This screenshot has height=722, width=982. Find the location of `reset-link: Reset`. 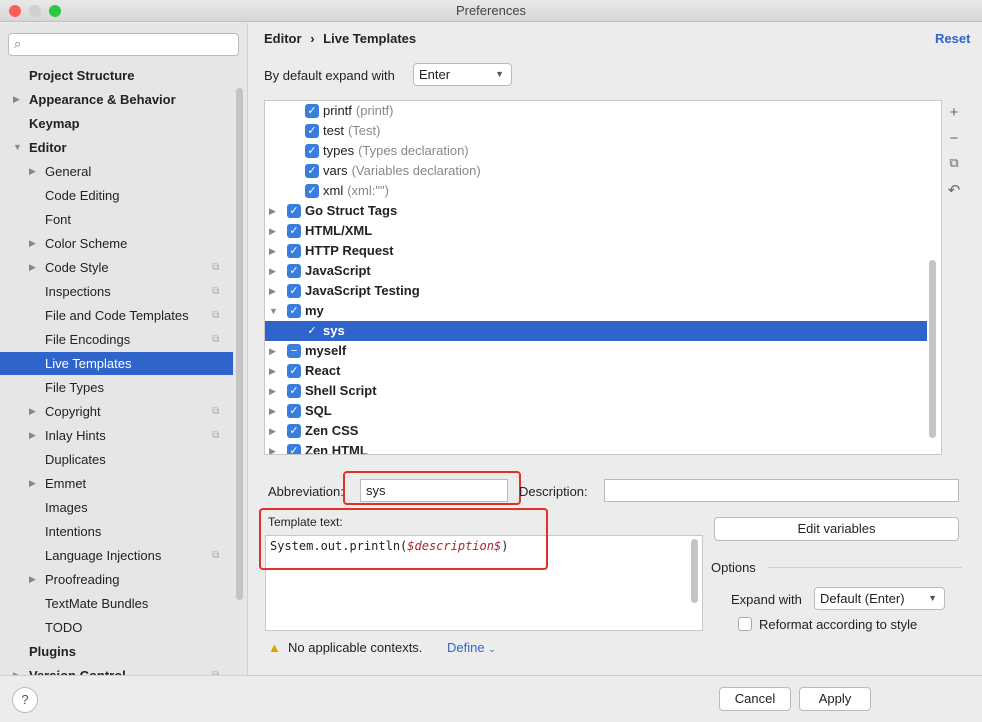

reset-link: Reset is located at coordinates (952, 38).